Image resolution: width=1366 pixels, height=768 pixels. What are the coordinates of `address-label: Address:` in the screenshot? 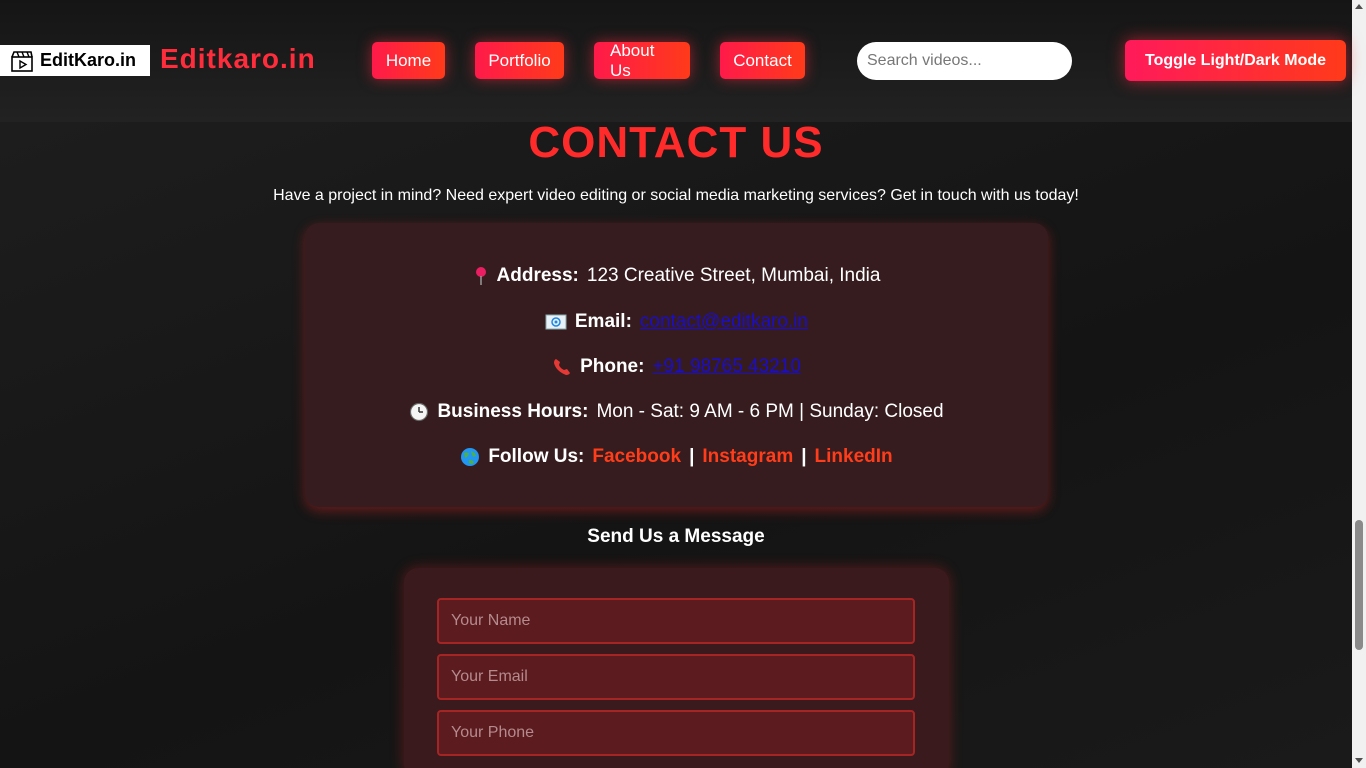 It's located at (537, 275).